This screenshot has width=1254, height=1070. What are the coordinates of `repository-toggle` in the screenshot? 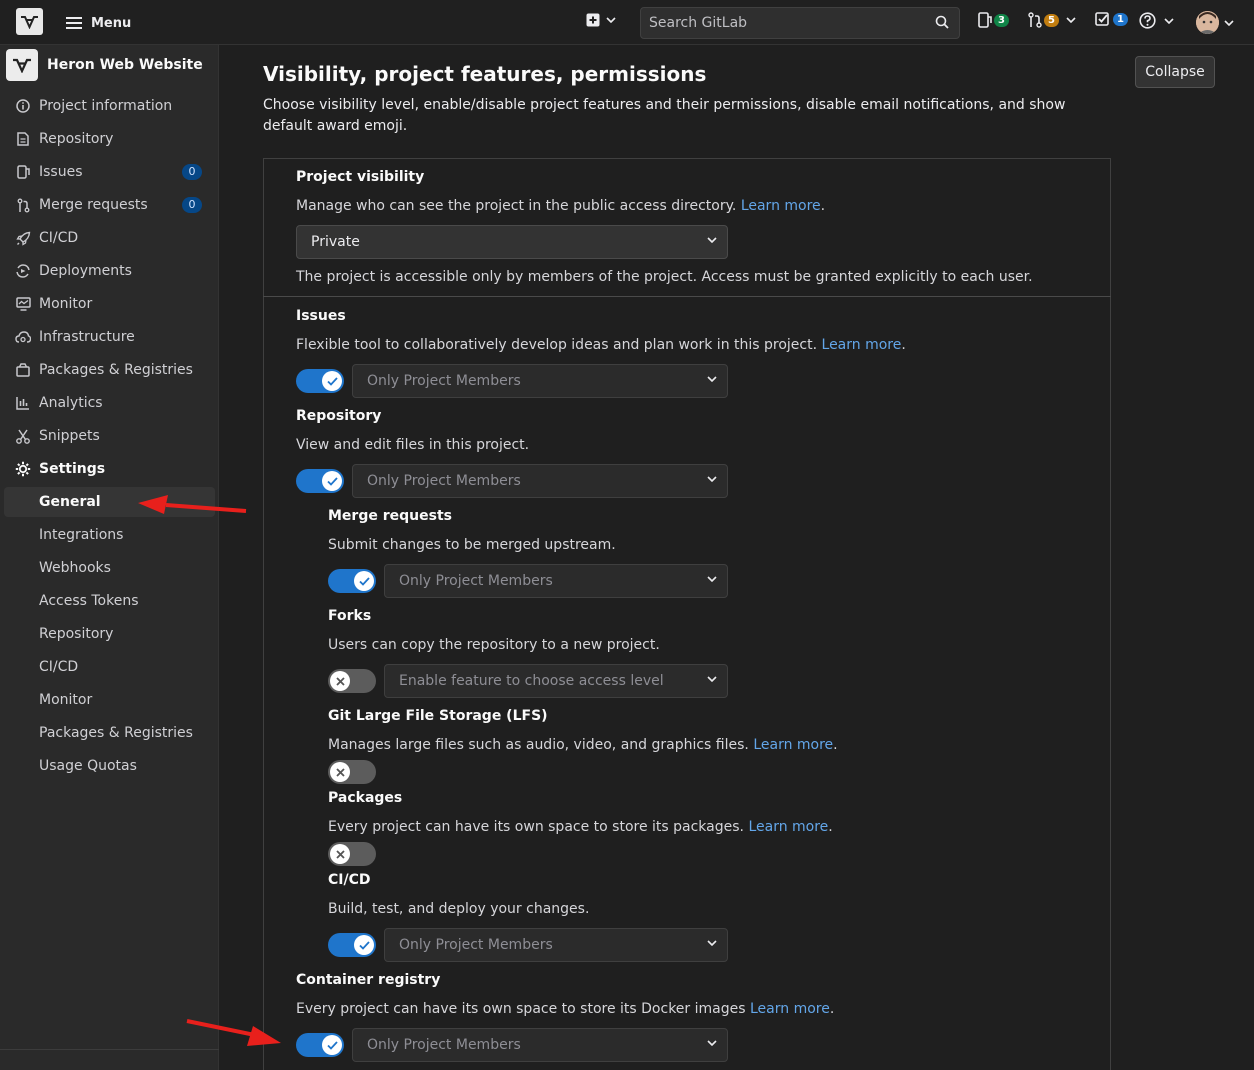 It's located at (320, 481).